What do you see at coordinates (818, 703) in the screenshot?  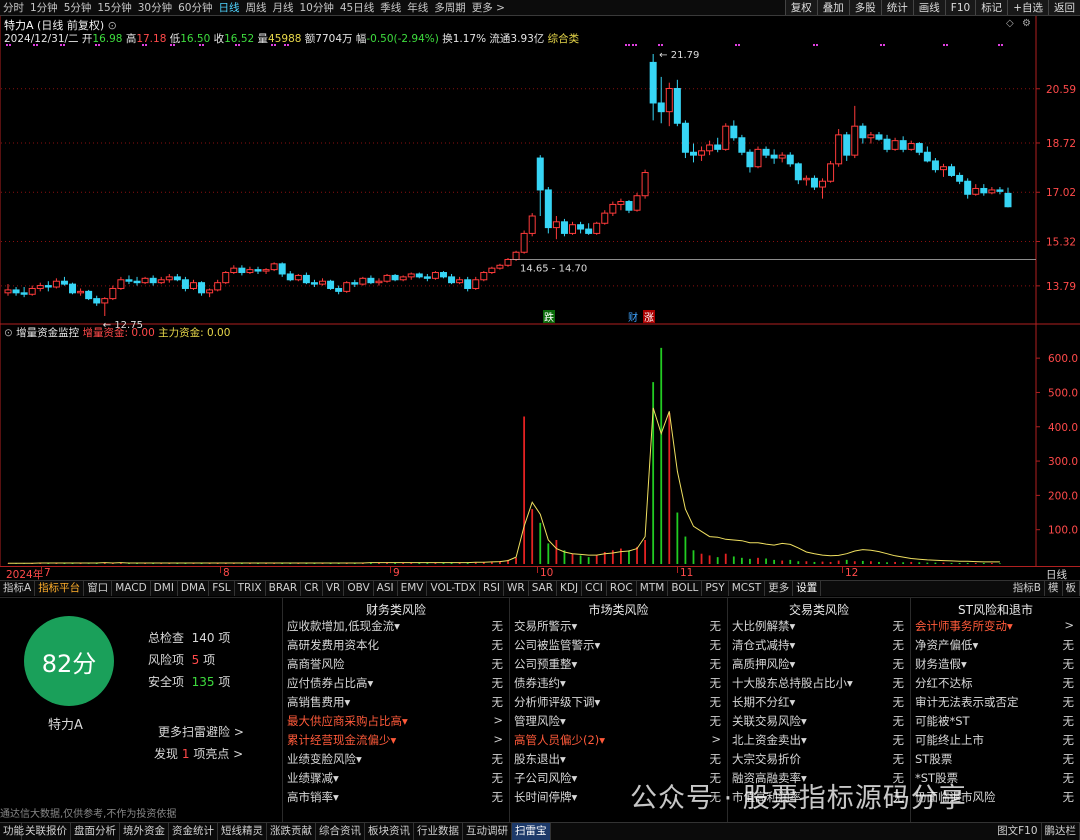 I see `risk-row: 长期不分红▾ 无` at bounding box center [818, 703].